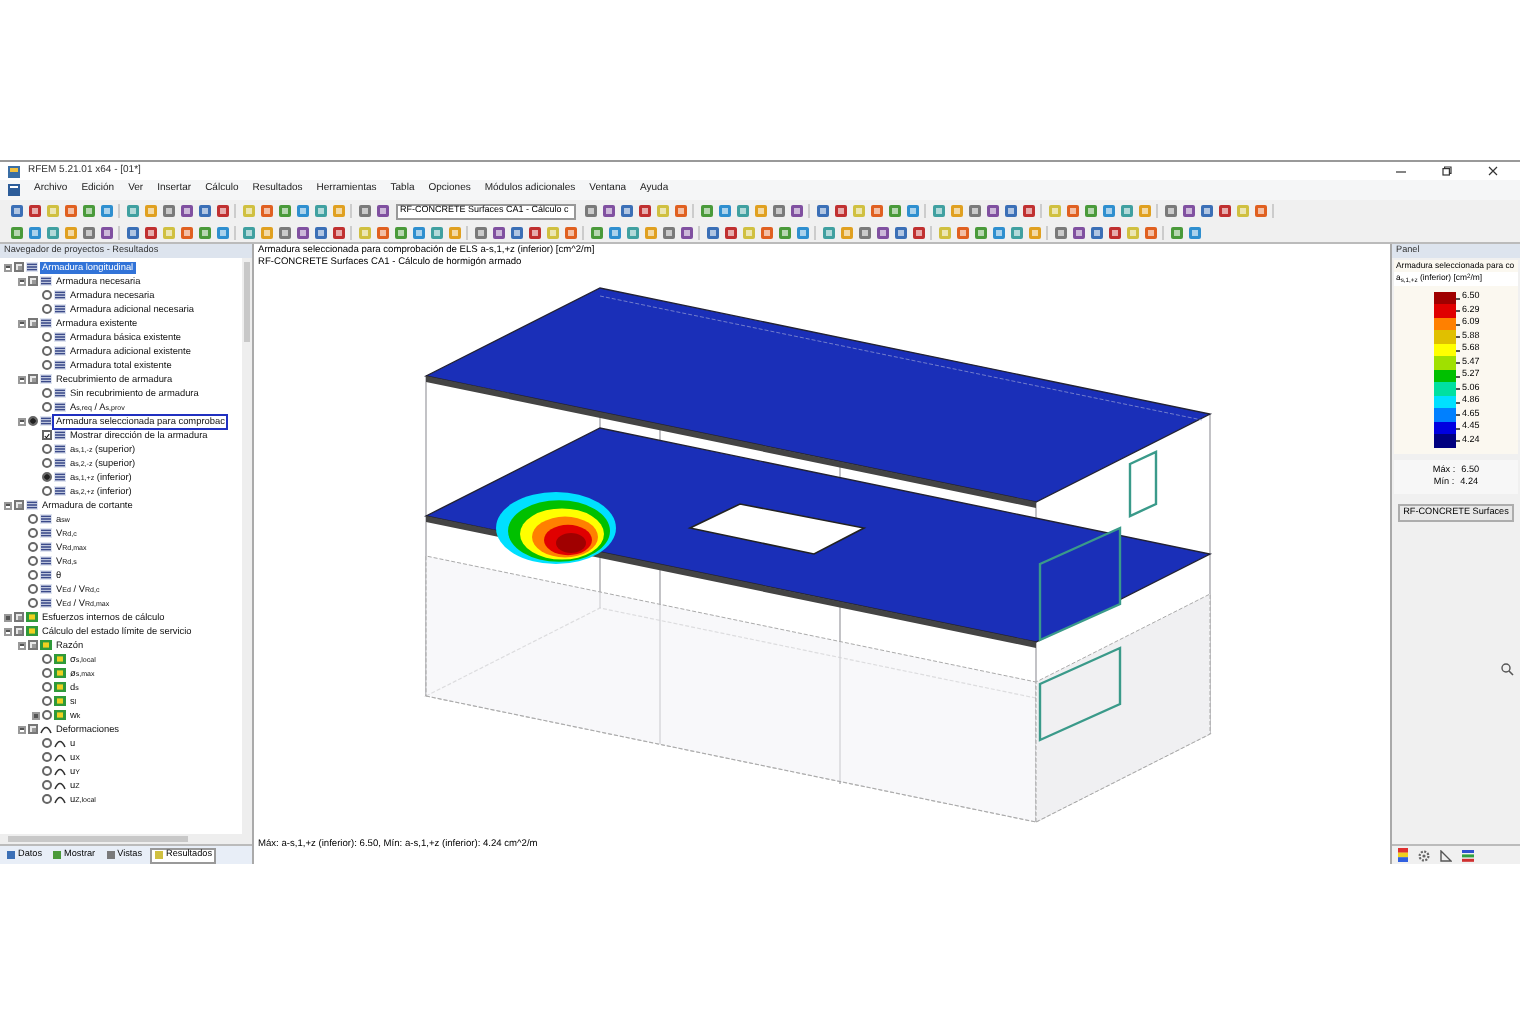  Describe the element at coordinates (1507, 669) in the screenshot. I see `zoom-icon` at that location.